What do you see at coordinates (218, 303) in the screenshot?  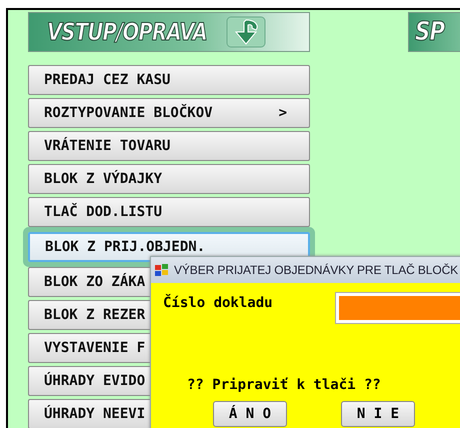 I see `field-label: Číslo dokladu` at bounding box center [218, 303].